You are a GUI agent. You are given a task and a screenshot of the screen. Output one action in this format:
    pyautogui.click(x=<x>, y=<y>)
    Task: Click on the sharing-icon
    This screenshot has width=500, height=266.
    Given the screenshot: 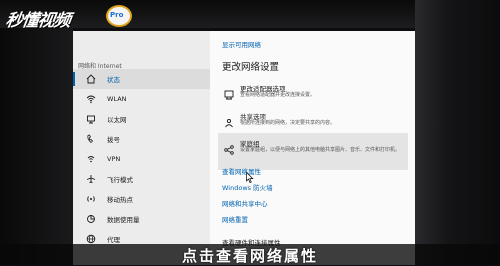 What is the action you would take?
    pyautogui.click(x=229, y=121)
    